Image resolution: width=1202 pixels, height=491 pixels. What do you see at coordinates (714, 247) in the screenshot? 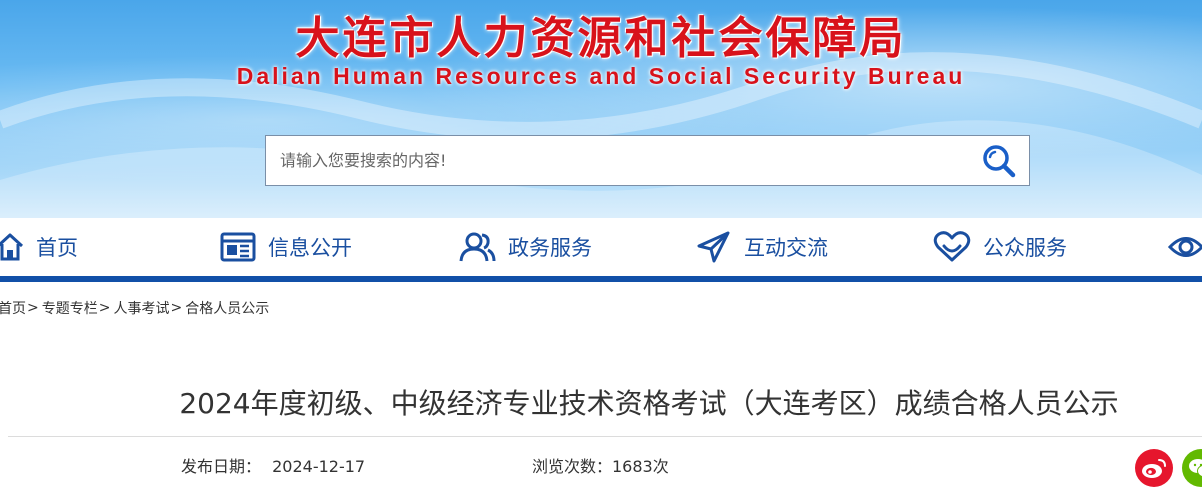
I see `paper-plane-icon` at bounding box center [714, 247].